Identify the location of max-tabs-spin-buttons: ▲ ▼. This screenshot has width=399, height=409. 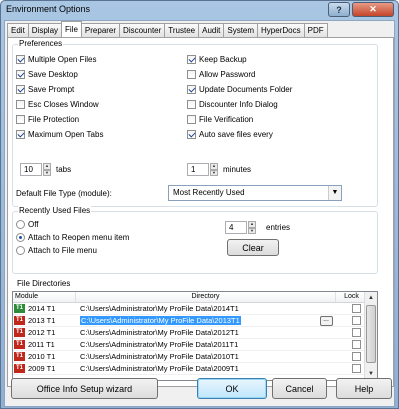
(47, 169).